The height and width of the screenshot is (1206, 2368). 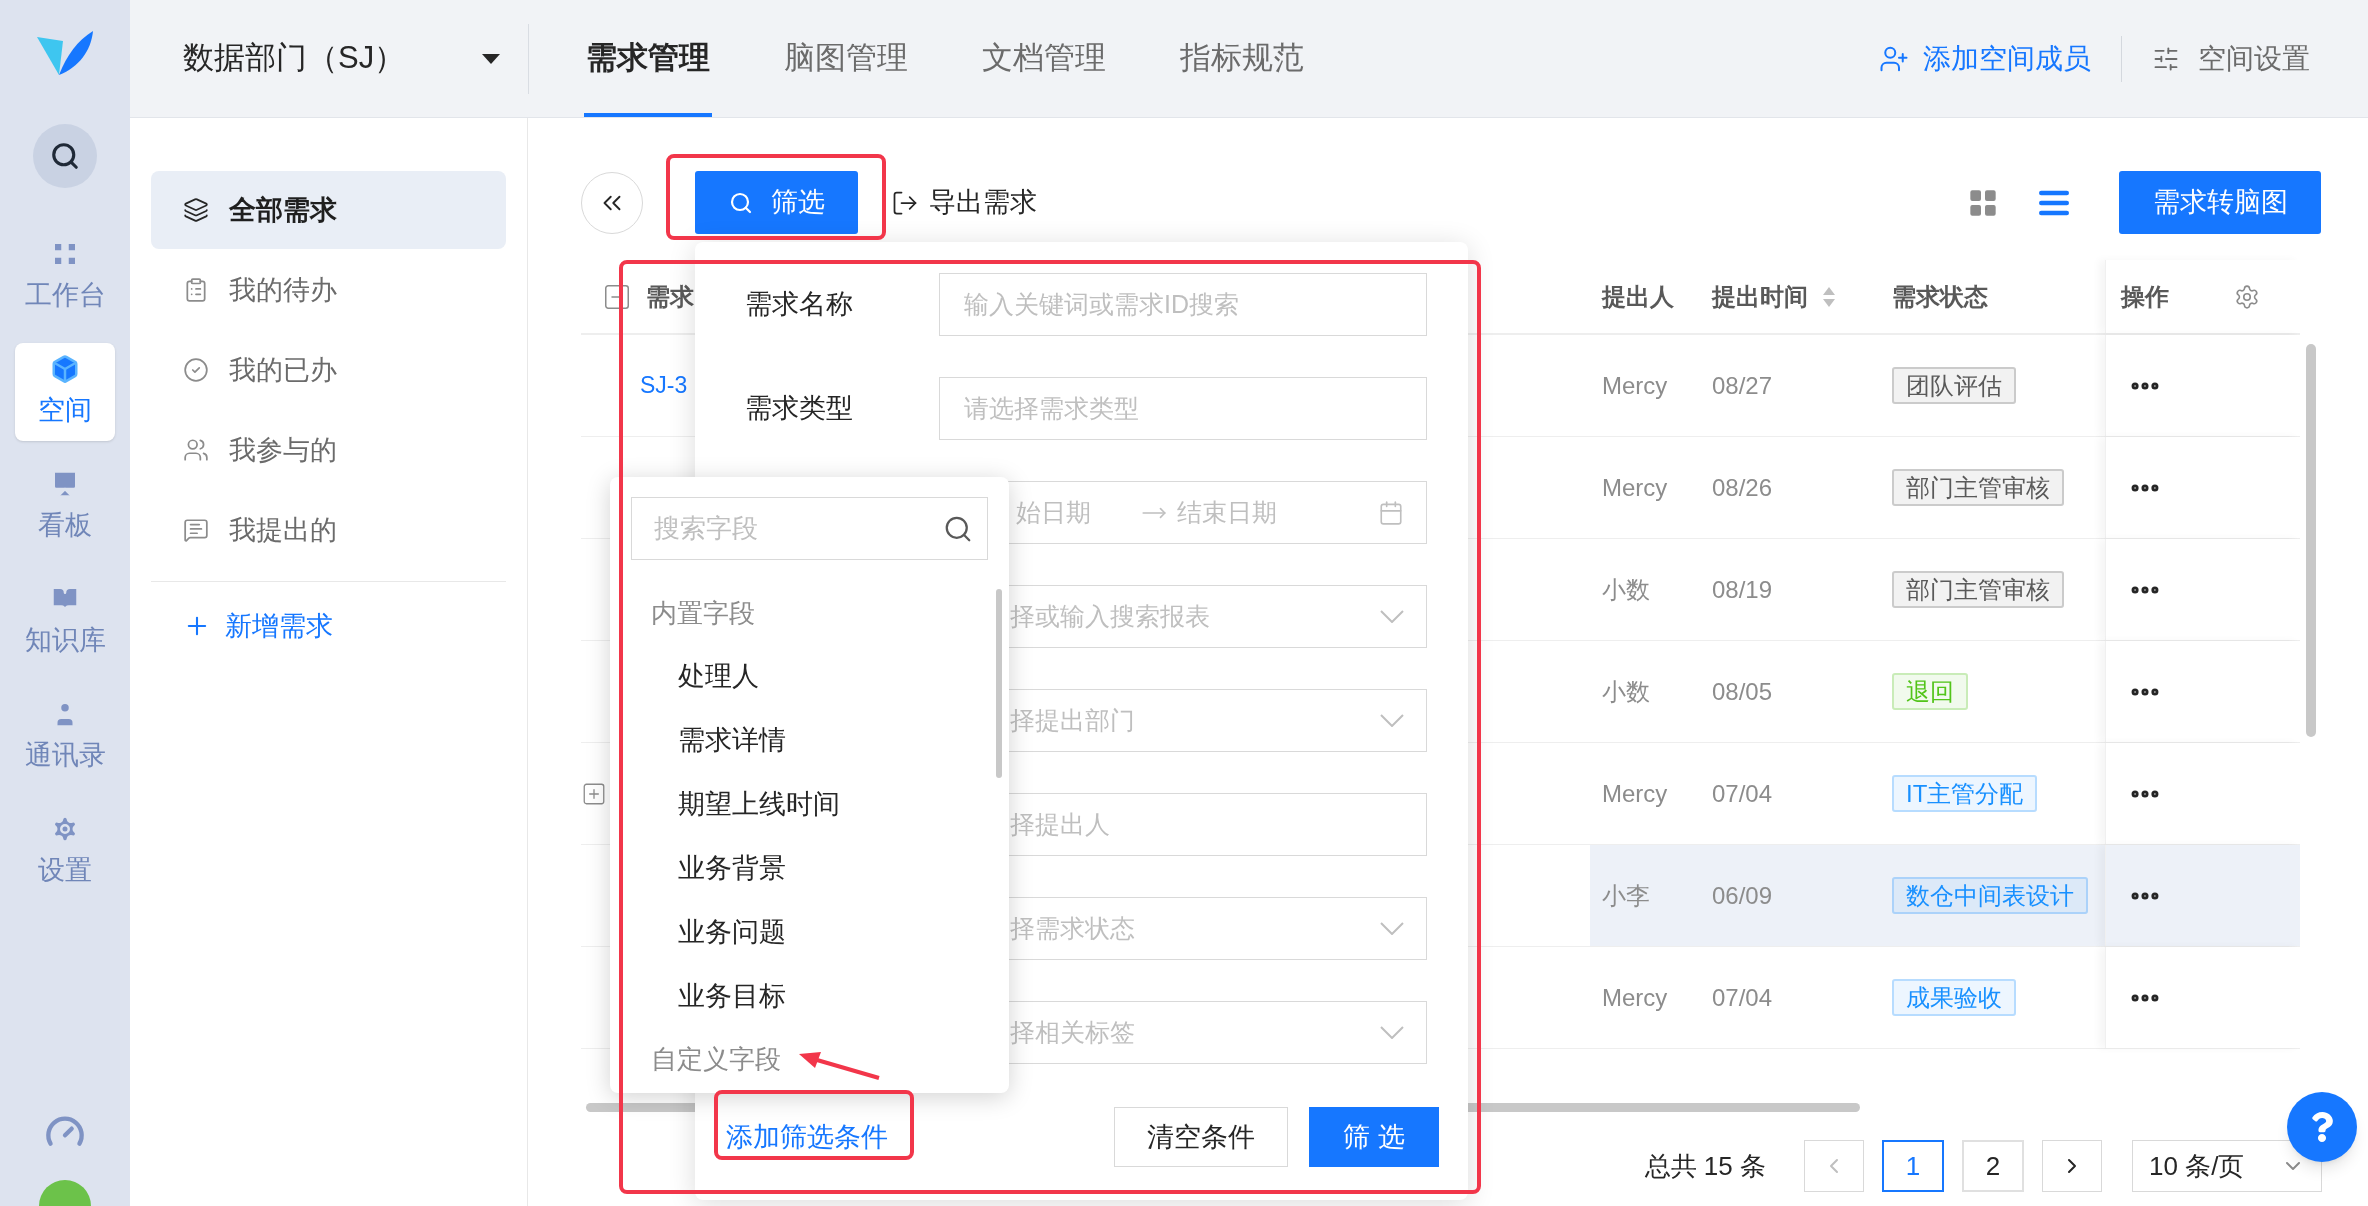 What do you see at coordinates (1774, 296) in the screenshot?
I see `column-header: 提出时间` at bounding box center [1774, 296].